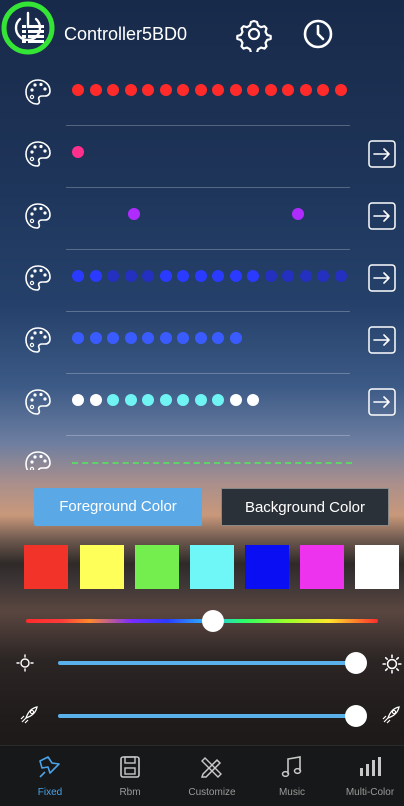 This screenshot has width=404, height=806. I want to click on nav-multi-color: Multi-Color, so click(367, 776).